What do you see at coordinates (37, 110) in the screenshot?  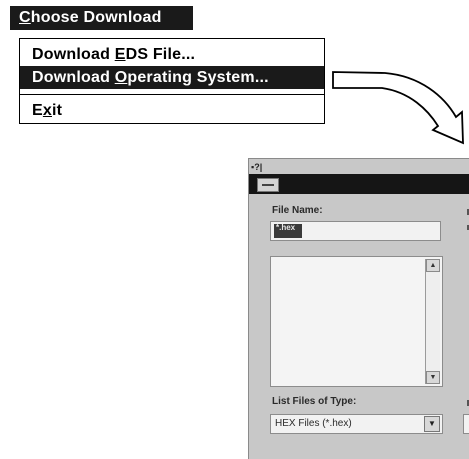 I see `menu-item-exit-prefix: E` at bounding box center [37, 110].